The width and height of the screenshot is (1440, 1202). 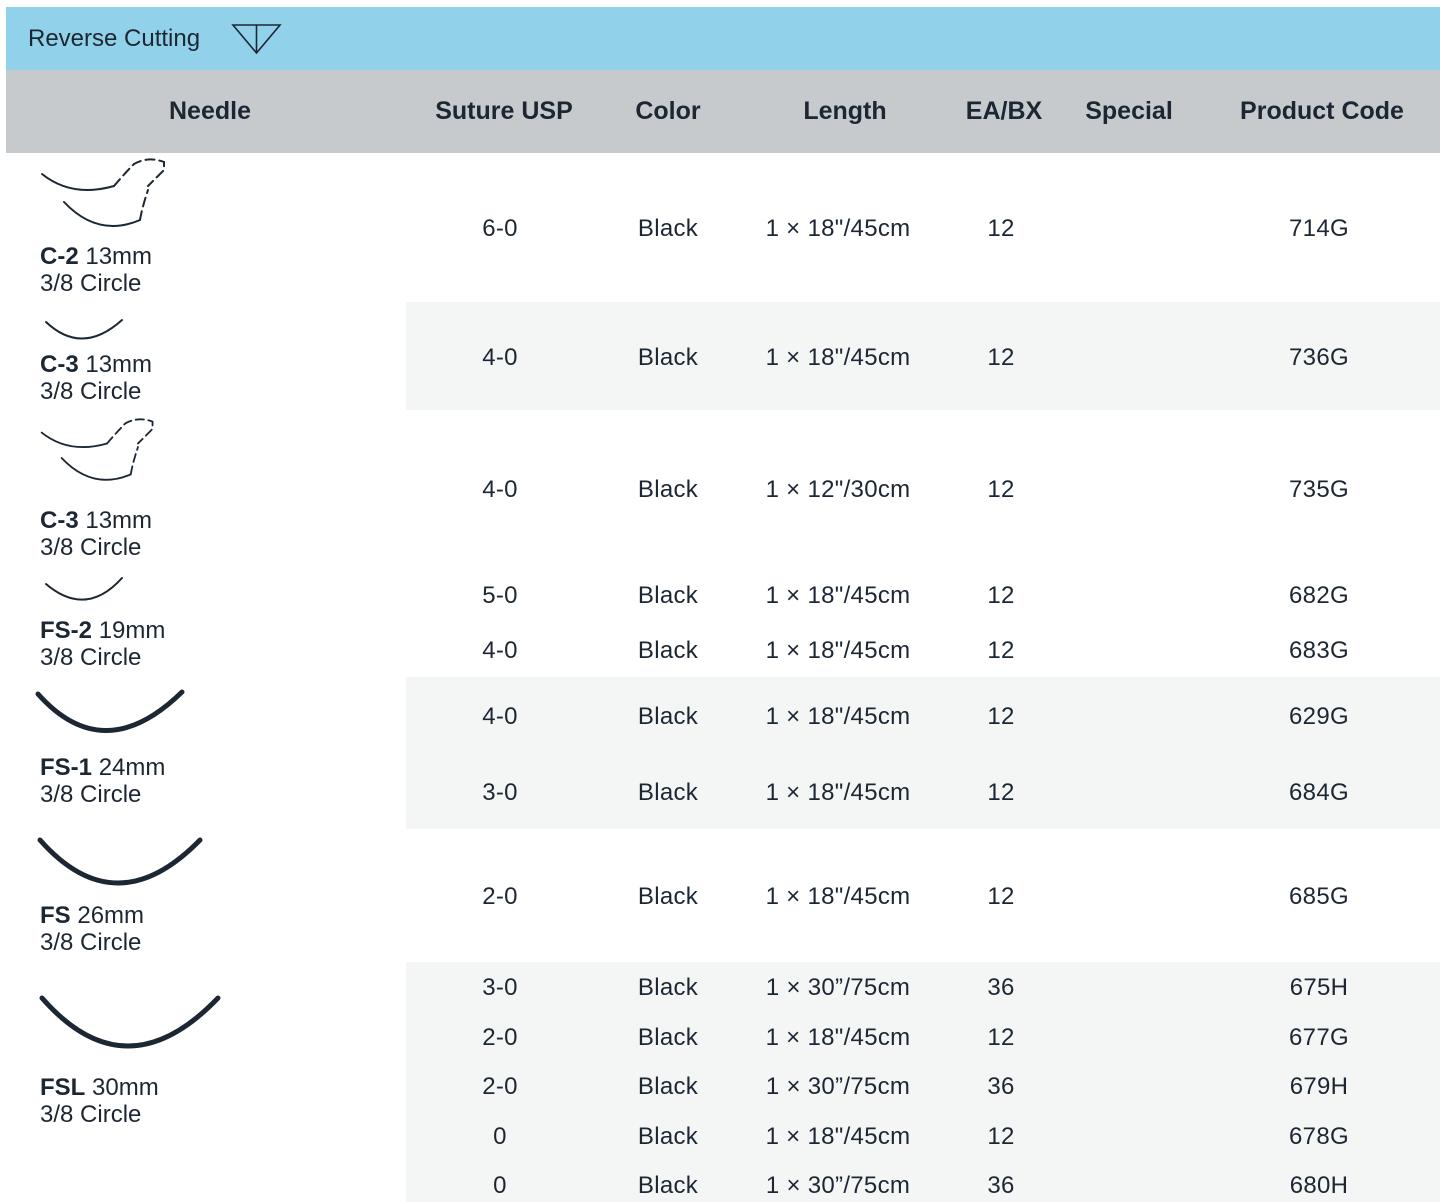 I want to click on reverse-cutting-triangle-icon, so click(x=255, y=41).